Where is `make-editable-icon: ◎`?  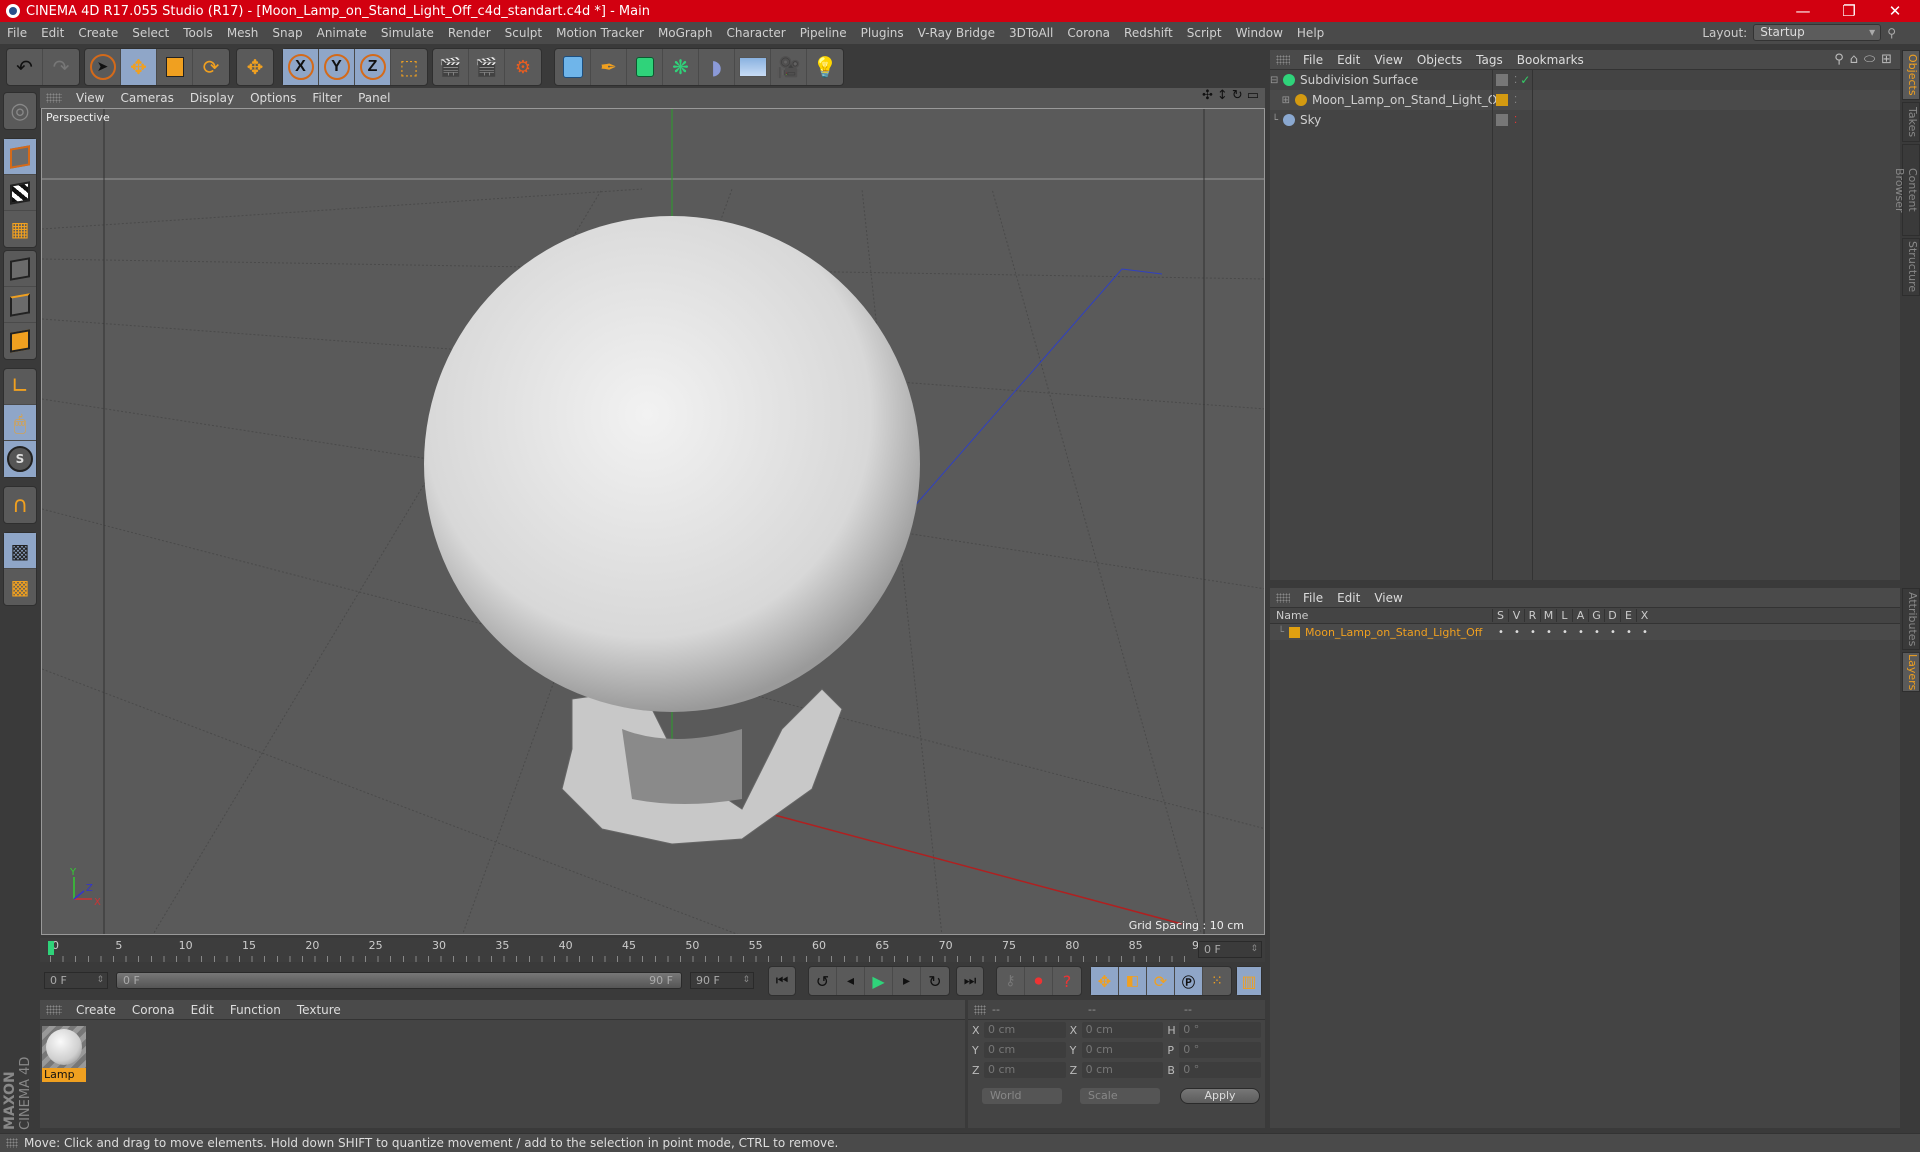
make-editable-icon: ◎ is located at coordinates (20, 111).